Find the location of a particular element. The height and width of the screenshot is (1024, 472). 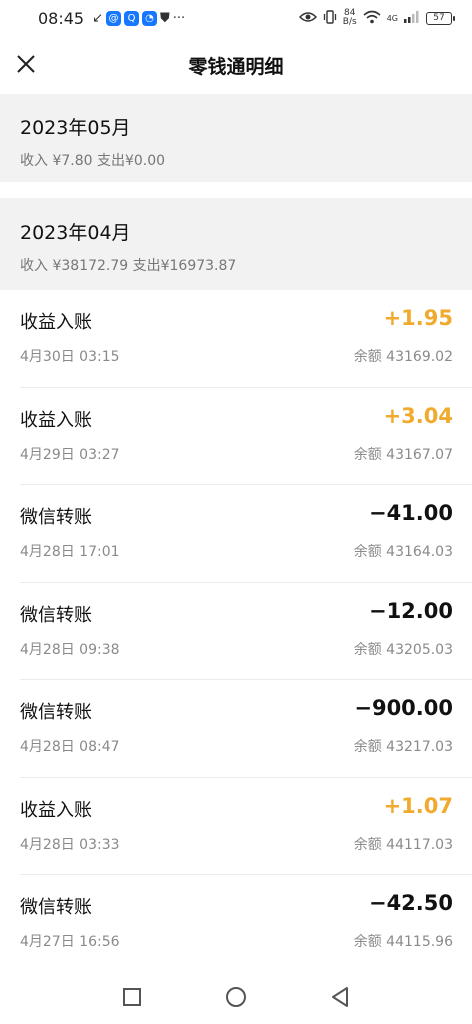

page-title: 零钱通明细 is located at coordinates (236, 66).